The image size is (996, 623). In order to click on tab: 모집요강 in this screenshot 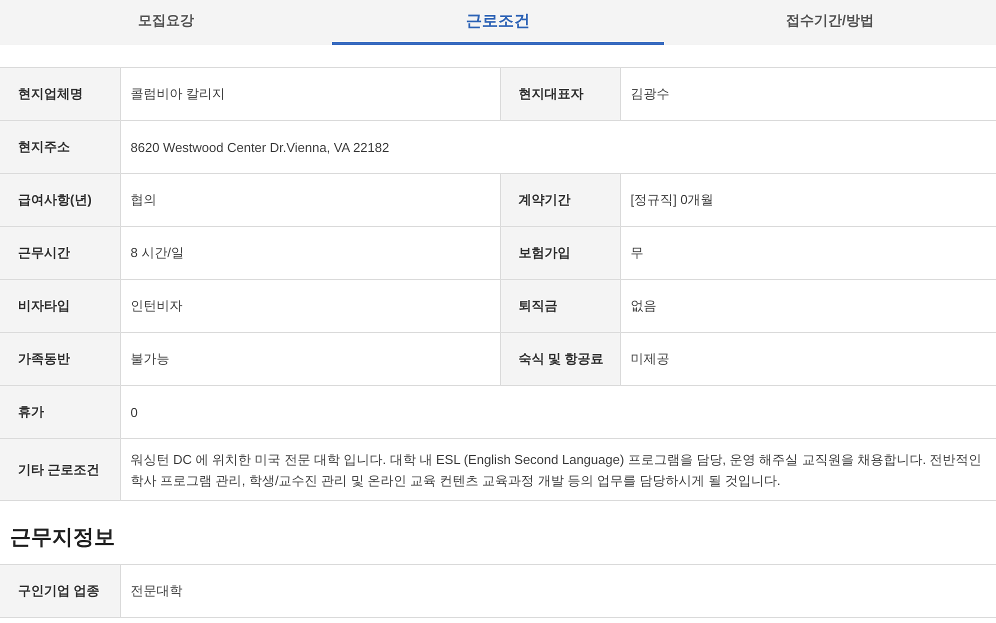, I will do `click(166, 22)`.